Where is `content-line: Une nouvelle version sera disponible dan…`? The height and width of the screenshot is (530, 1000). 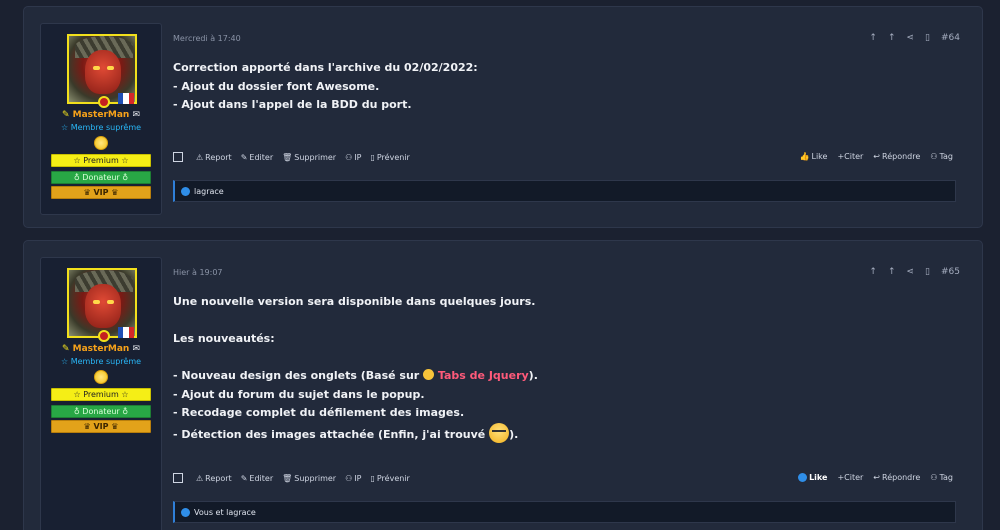
content-line: Une nouvelle version sera disponible dan… is located at coordinates (354, 301).